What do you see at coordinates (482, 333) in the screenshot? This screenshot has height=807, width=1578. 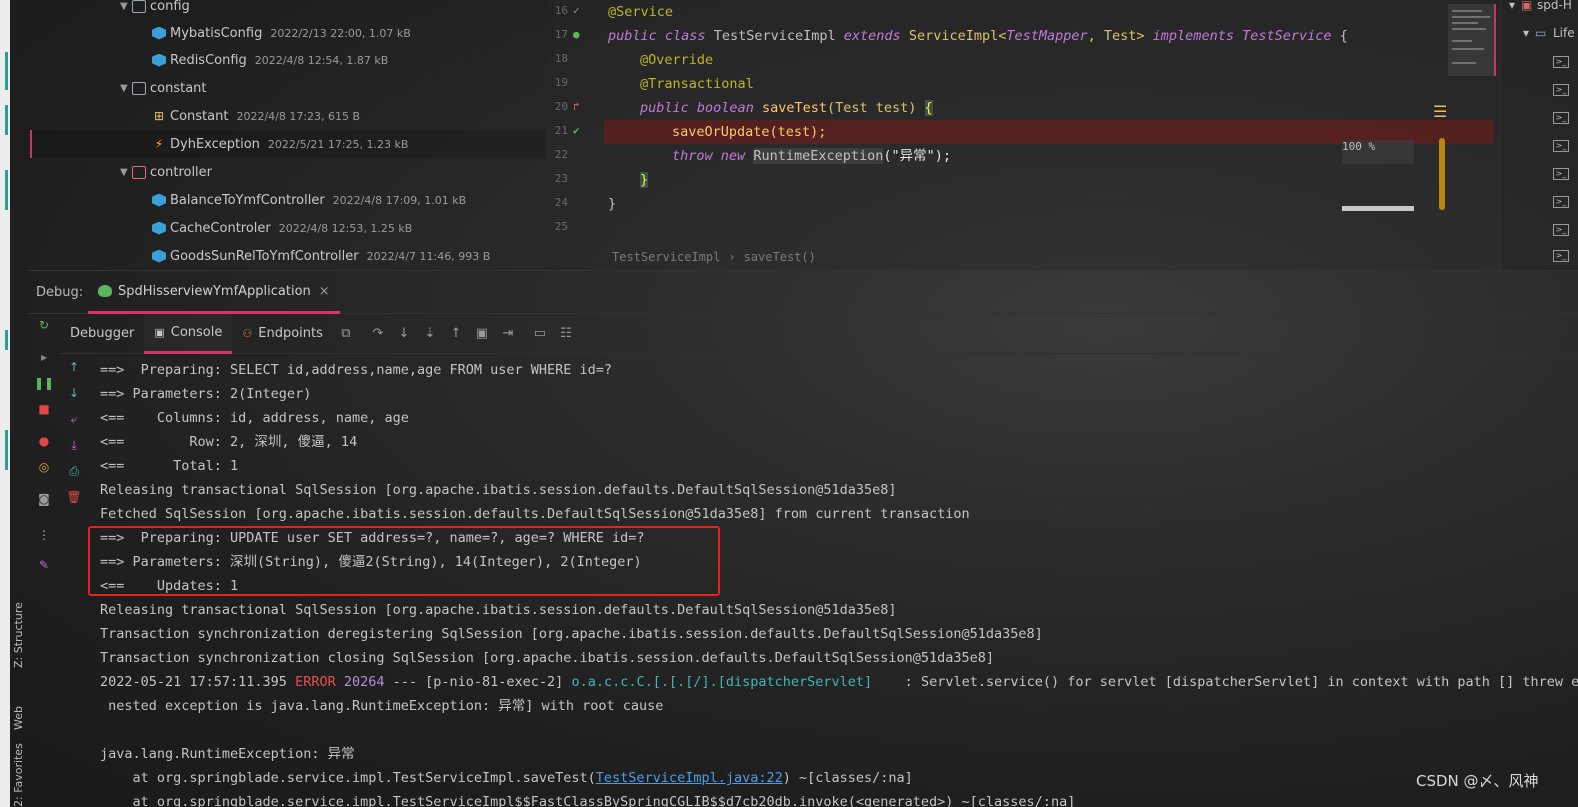 I see `drop-frame-icon: ▣` at bounding box center [482, 333].